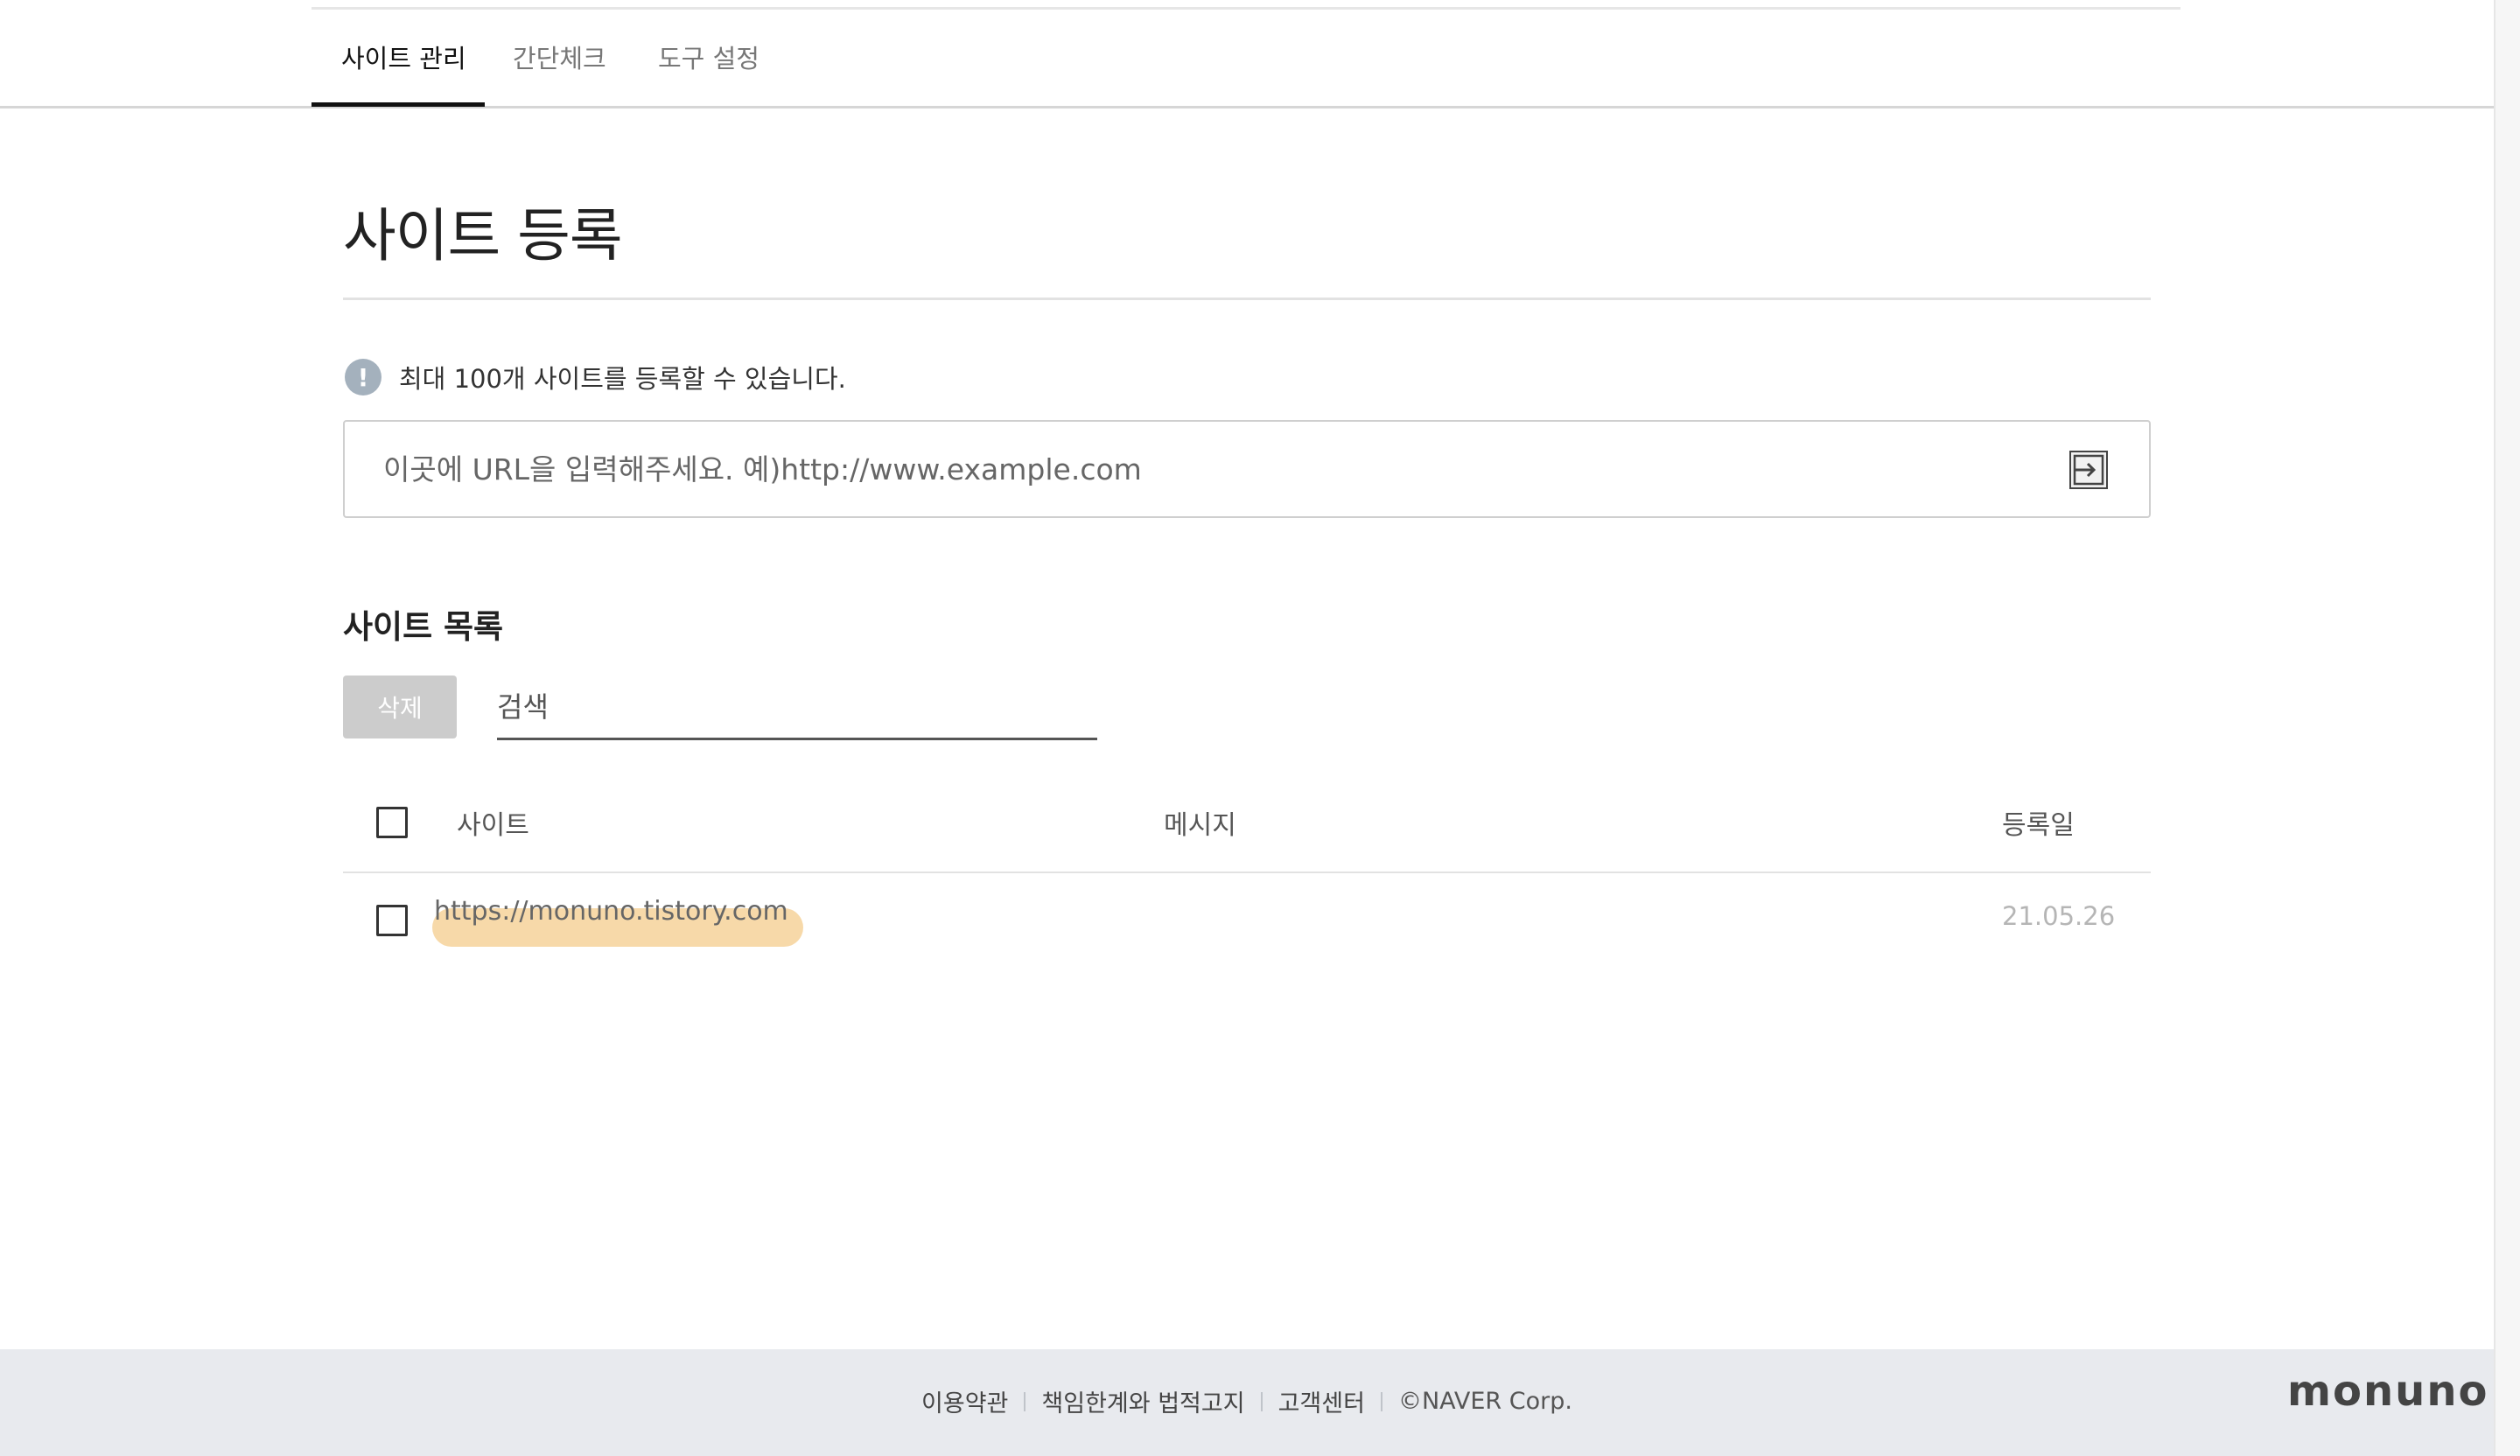 This screenshot has width=2520, height=1456. I want to click on notice-text: 최대 100개 사이트를 등록할 수 있습니다., so click(622, 379).